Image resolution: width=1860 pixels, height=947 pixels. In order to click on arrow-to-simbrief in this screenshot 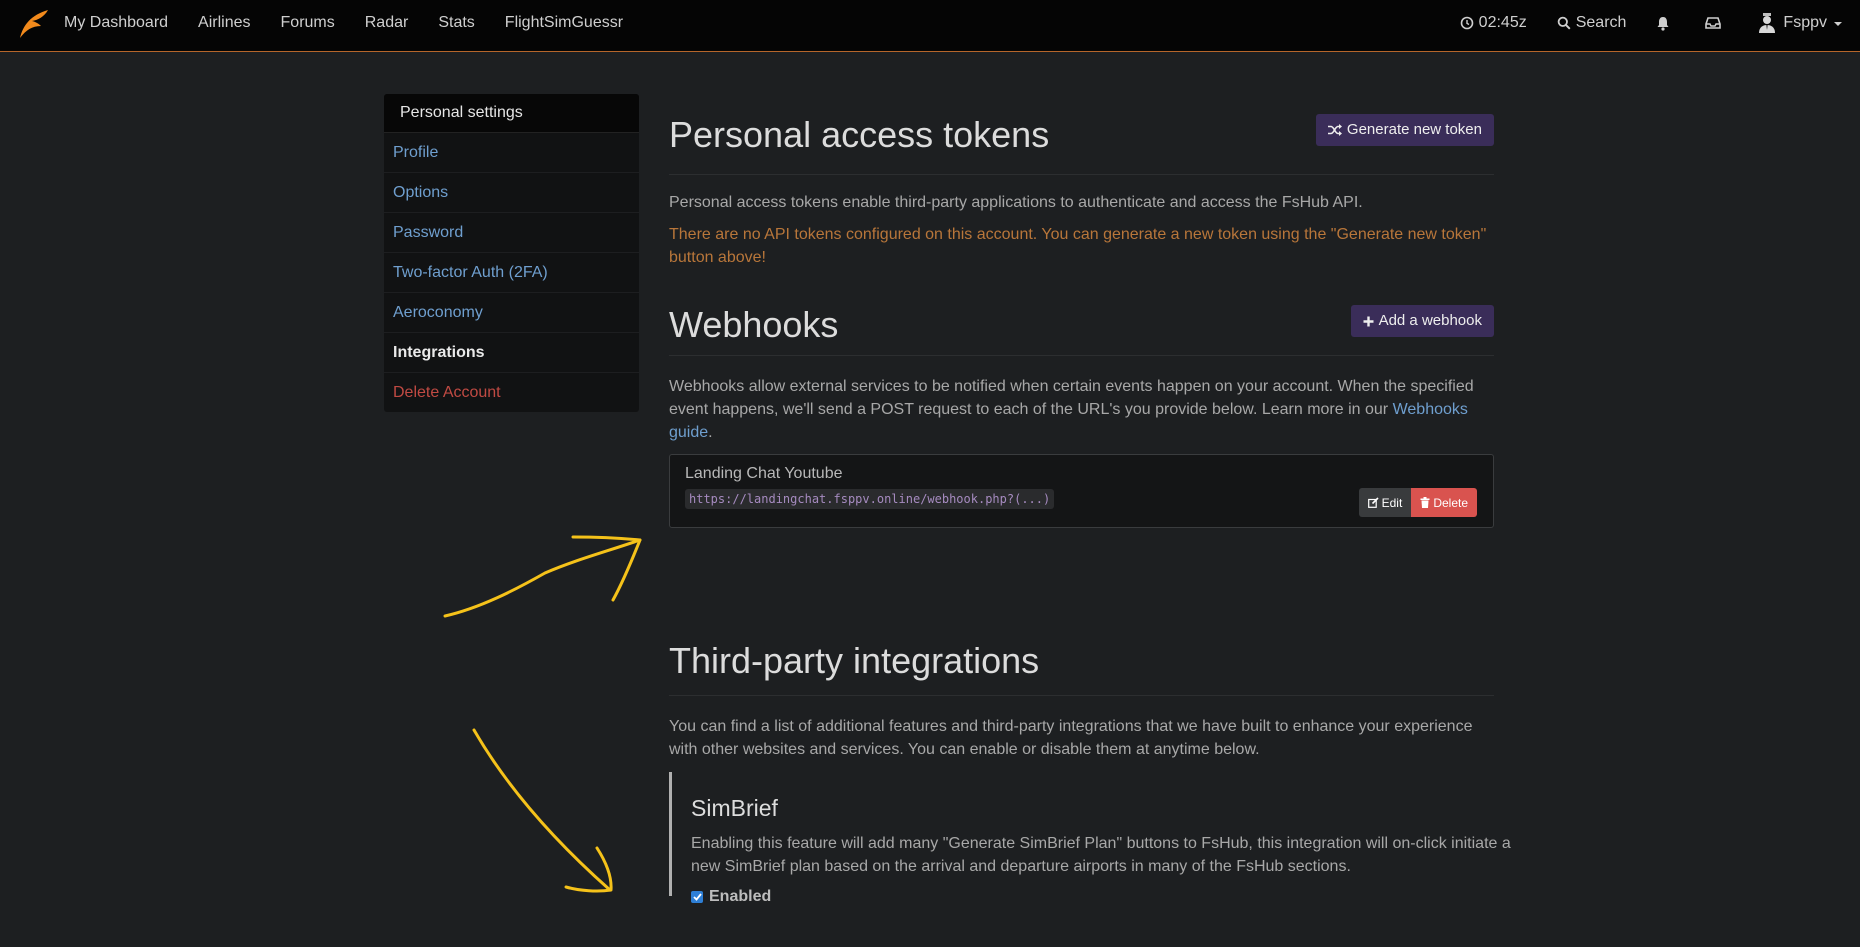, I will do `click(542, 810)`.